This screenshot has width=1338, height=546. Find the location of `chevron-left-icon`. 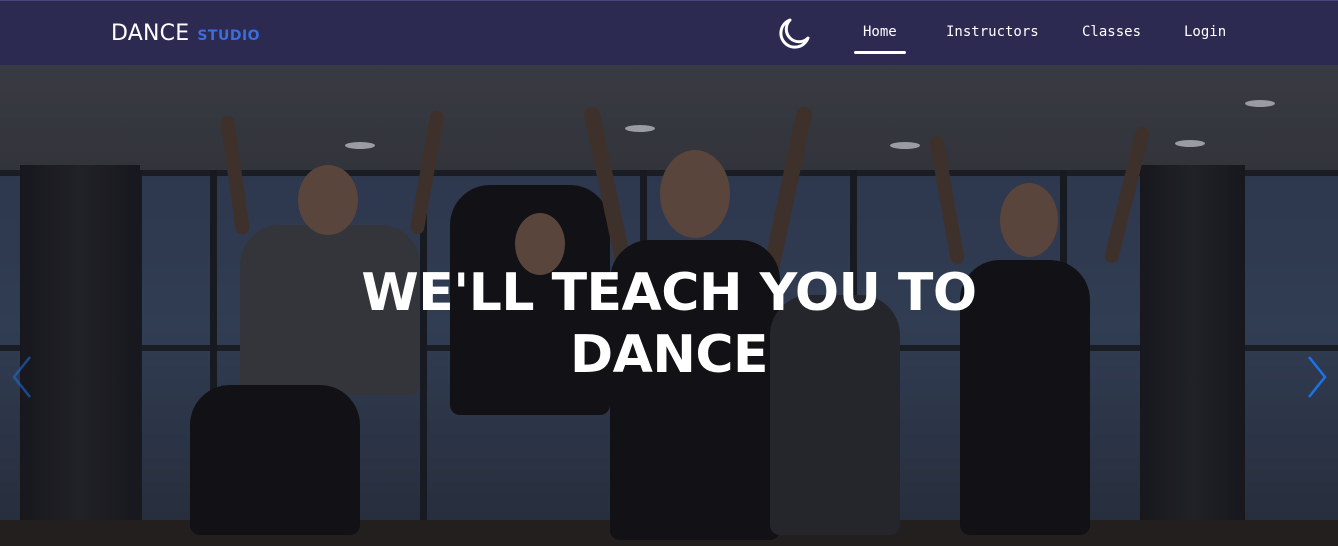

chevron-left-icon is located at coordinates (22, 377).